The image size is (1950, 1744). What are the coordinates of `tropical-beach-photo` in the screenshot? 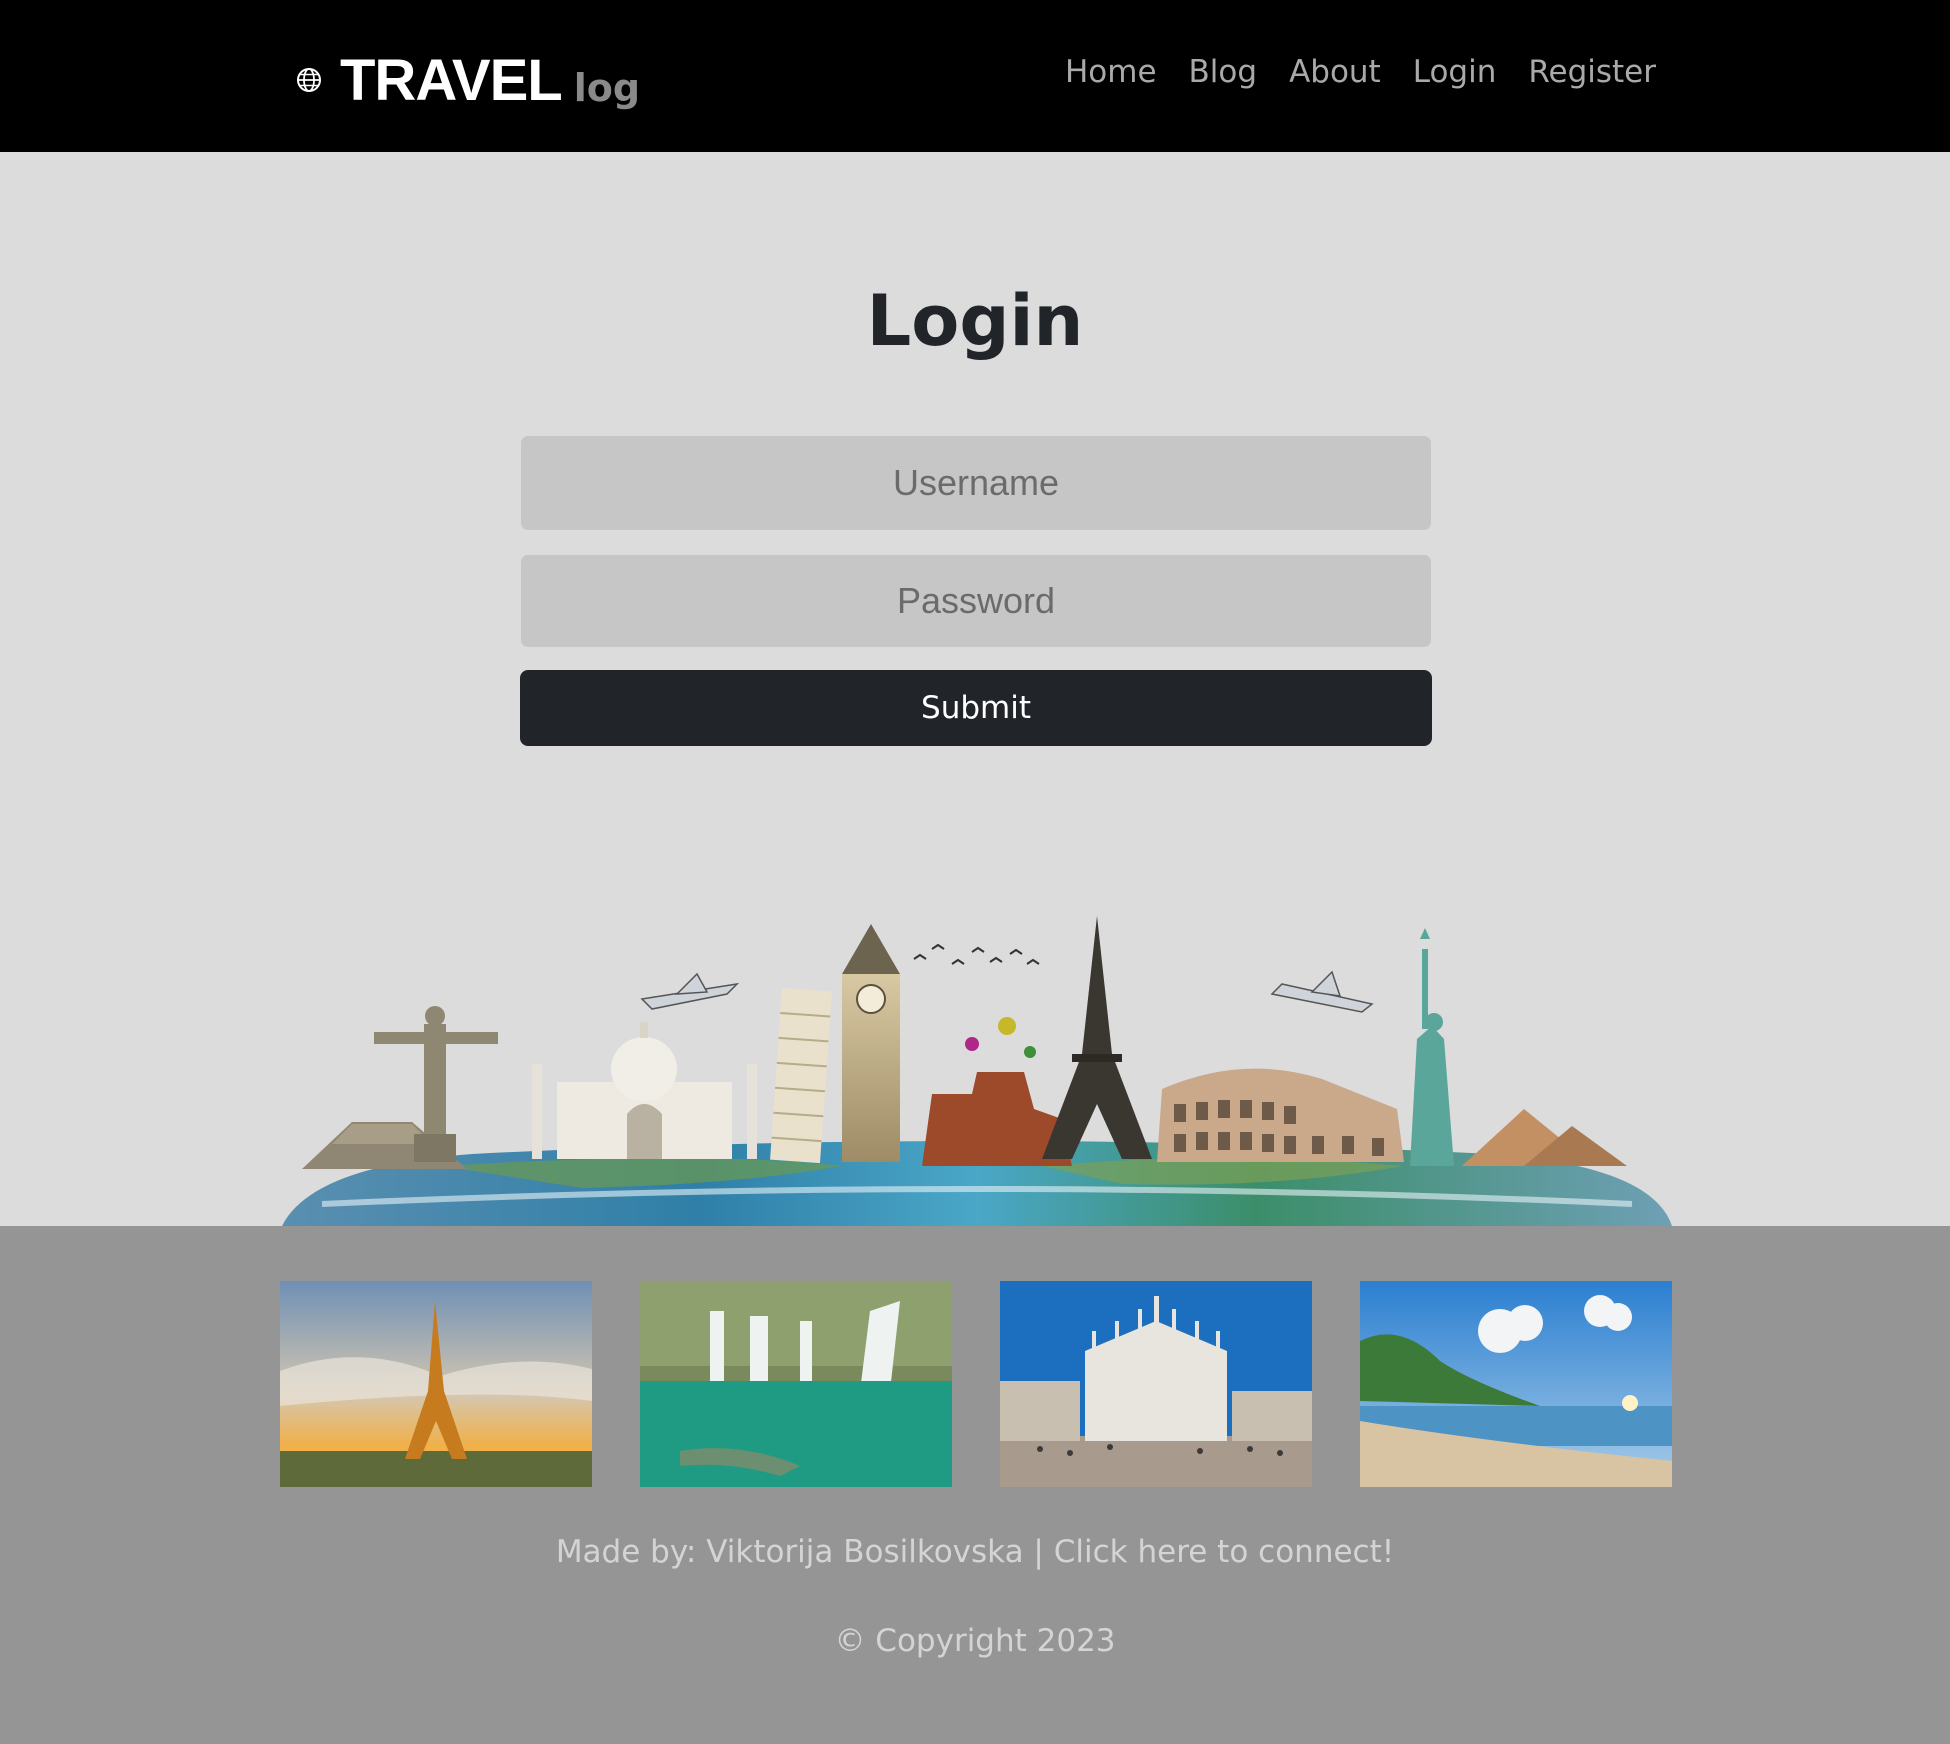 It's located at (1516, 1384).